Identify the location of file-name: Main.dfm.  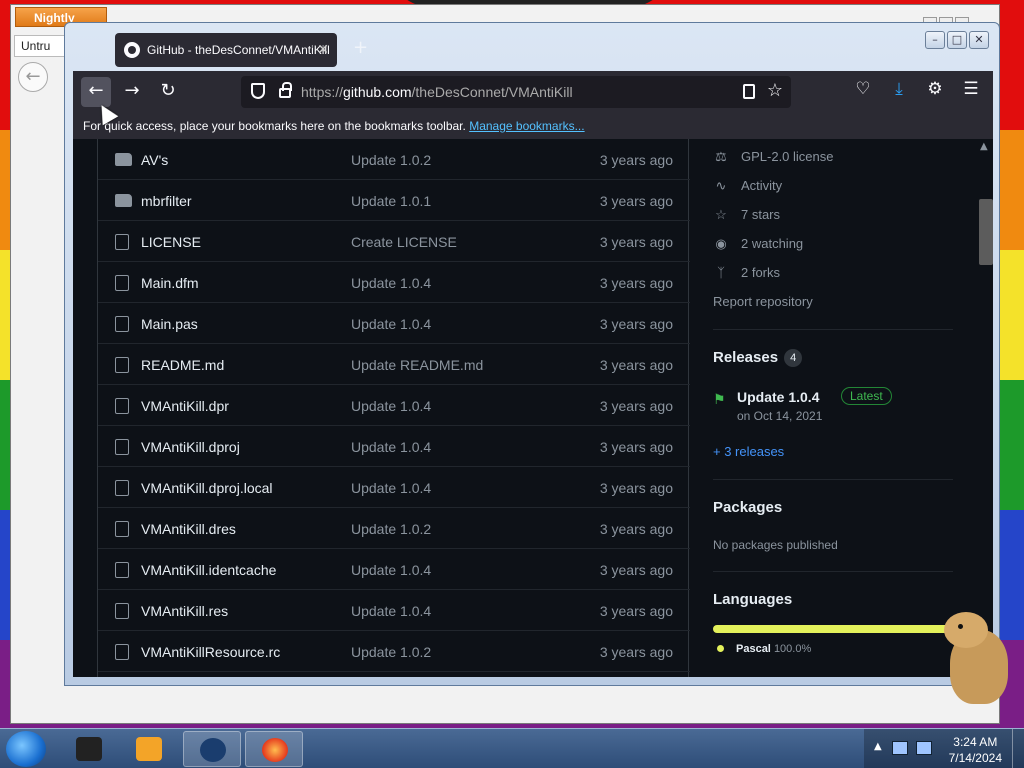
(170, 283).